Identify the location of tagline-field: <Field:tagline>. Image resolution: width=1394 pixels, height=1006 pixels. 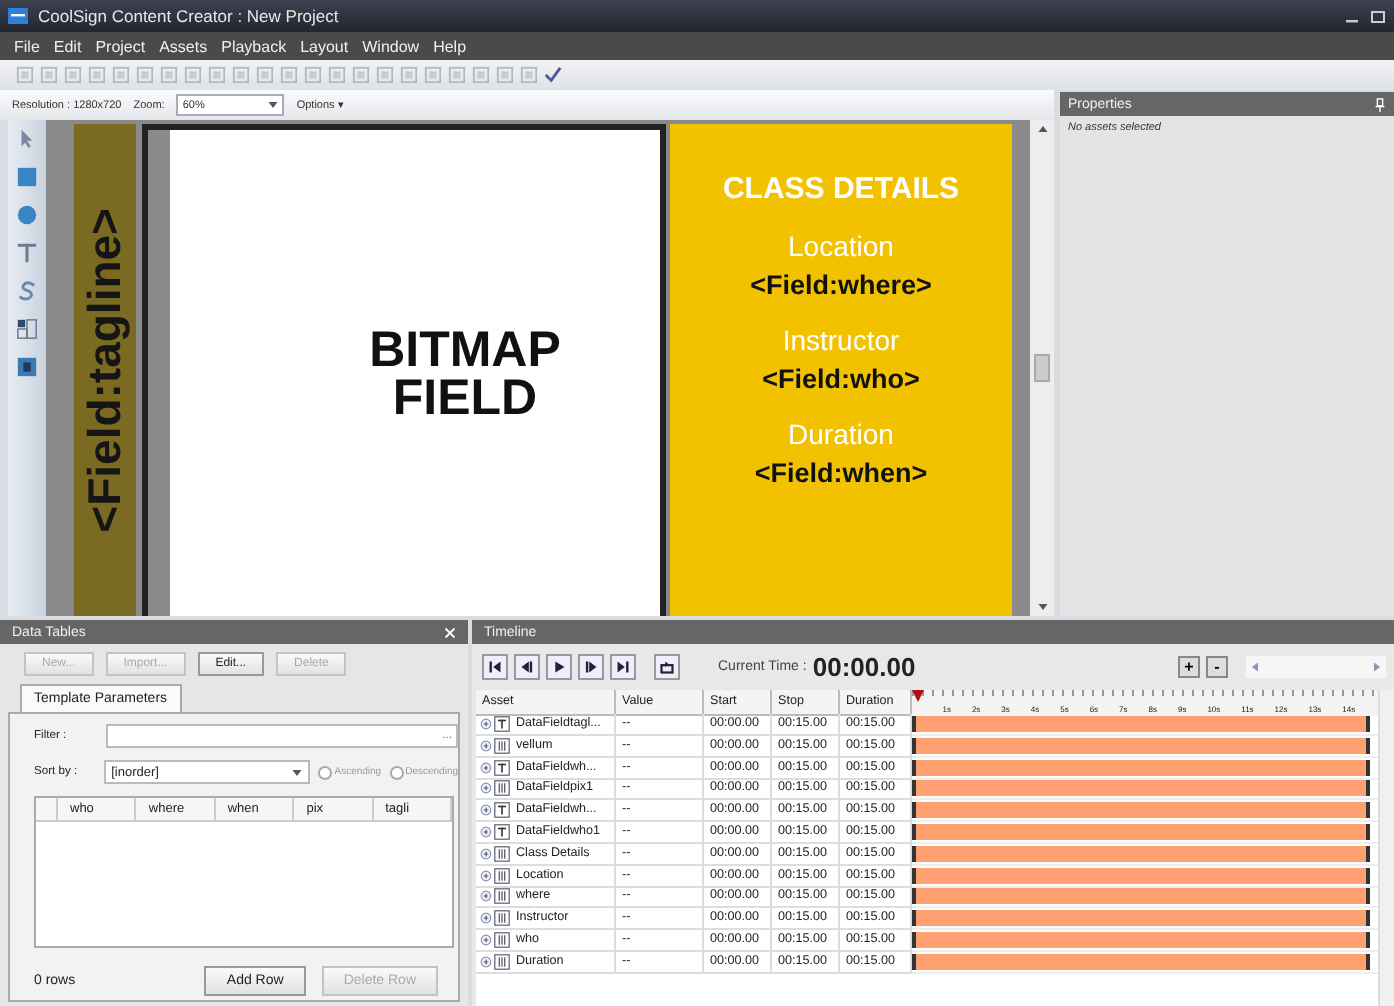
(105, 370).